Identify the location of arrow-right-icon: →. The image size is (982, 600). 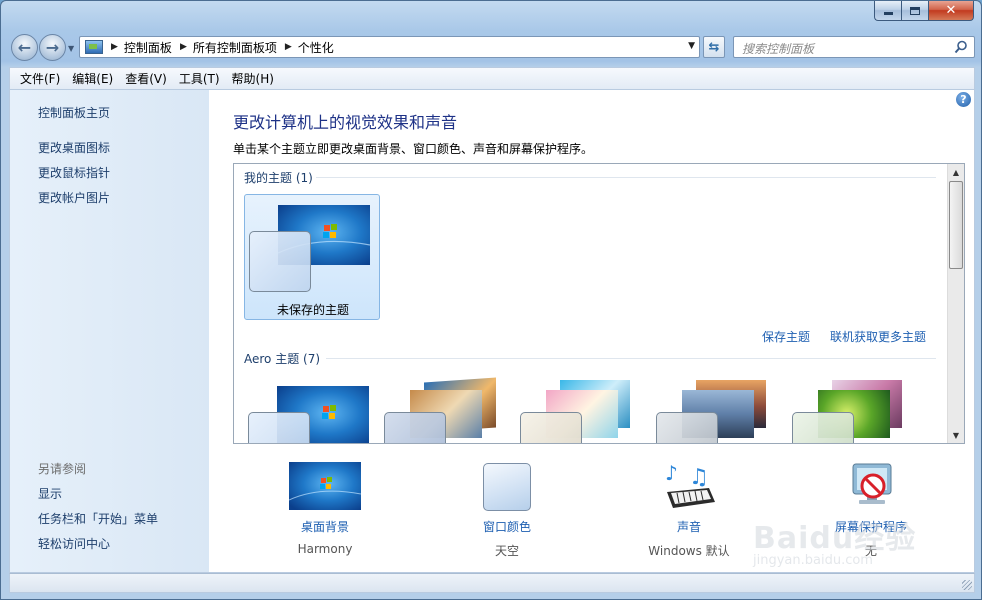
(52, 47).